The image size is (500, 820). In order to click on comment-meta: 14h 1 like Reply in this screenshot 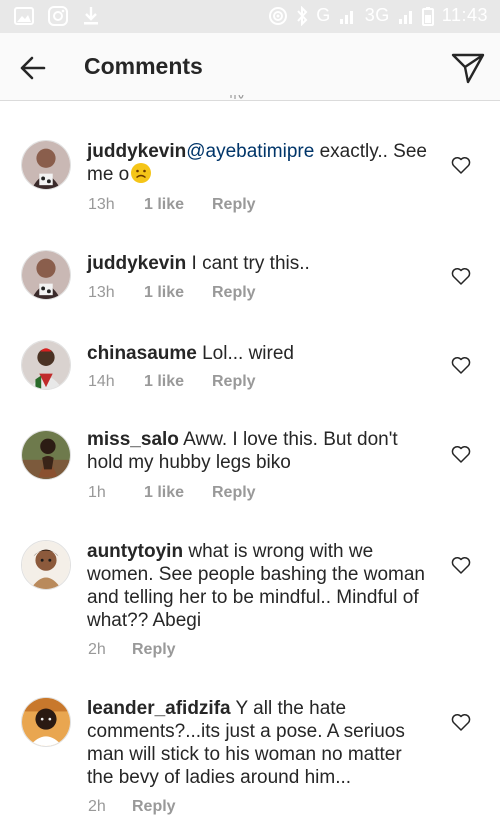, I will do `click(172, 382)`.